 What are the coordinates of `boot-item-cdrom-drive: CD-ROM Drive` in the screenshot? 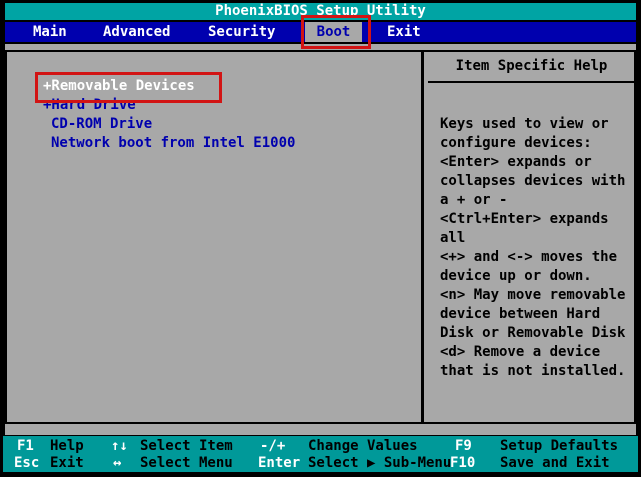 It's located at (228, 124).